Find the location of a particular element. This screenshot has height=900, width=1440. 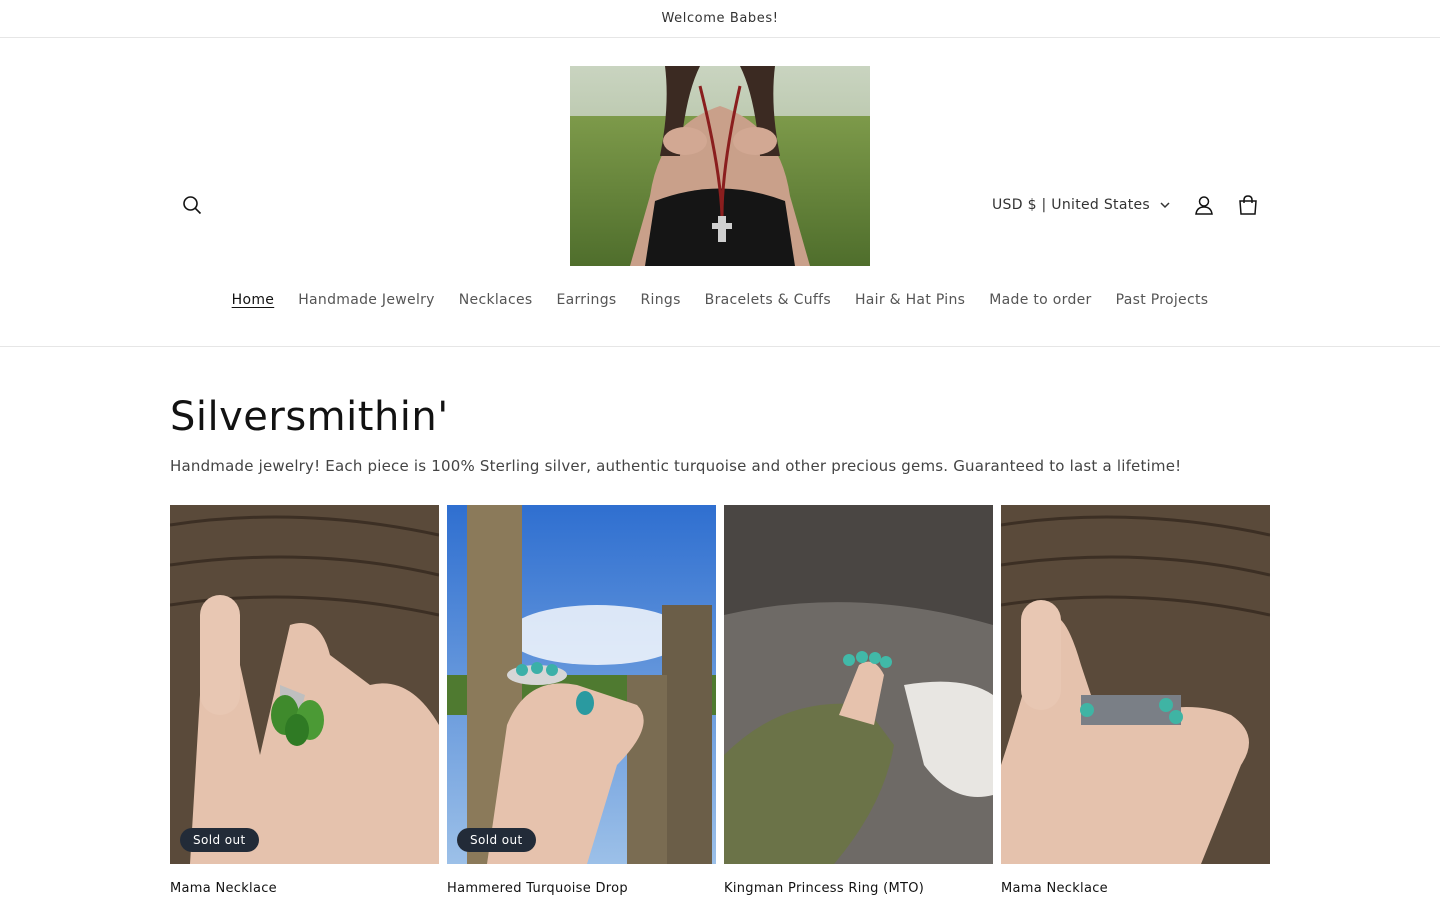

nav-item-bracelets-cuffs: Bracelets & Cuffs is located at coordinates (768, 300).